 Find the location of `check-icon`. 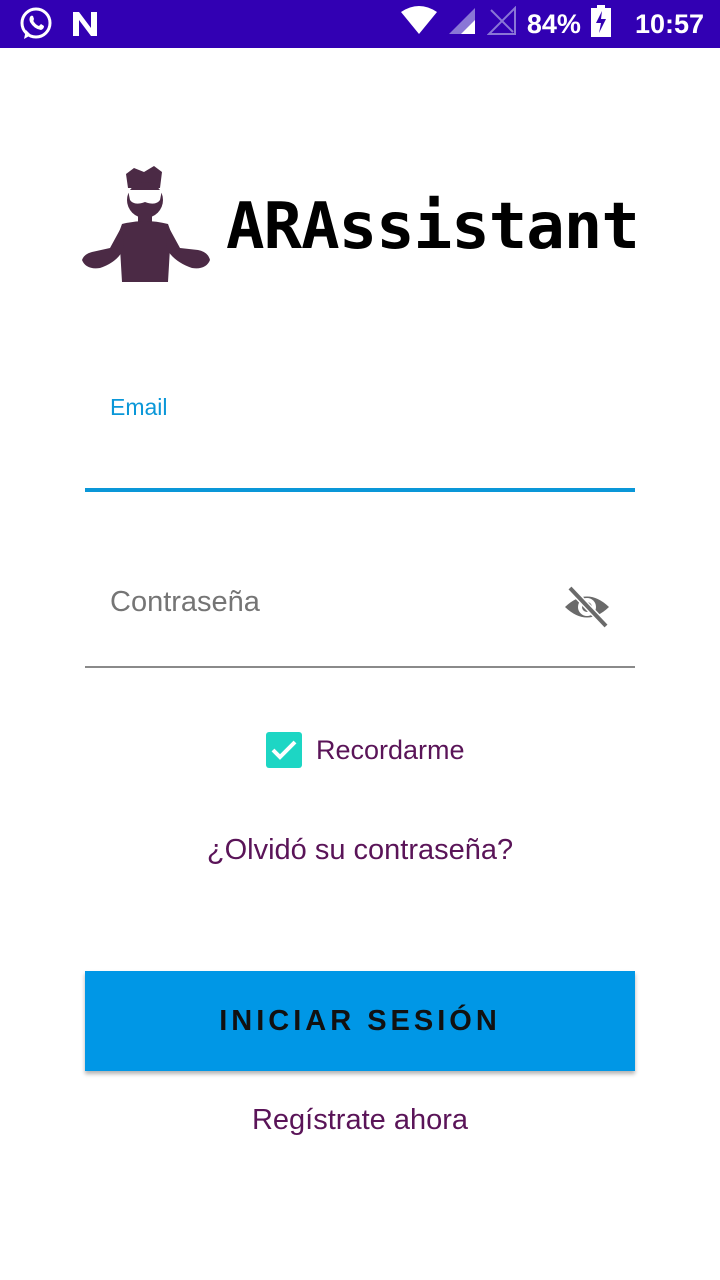

check-icon is located at coordinates (284, 750).